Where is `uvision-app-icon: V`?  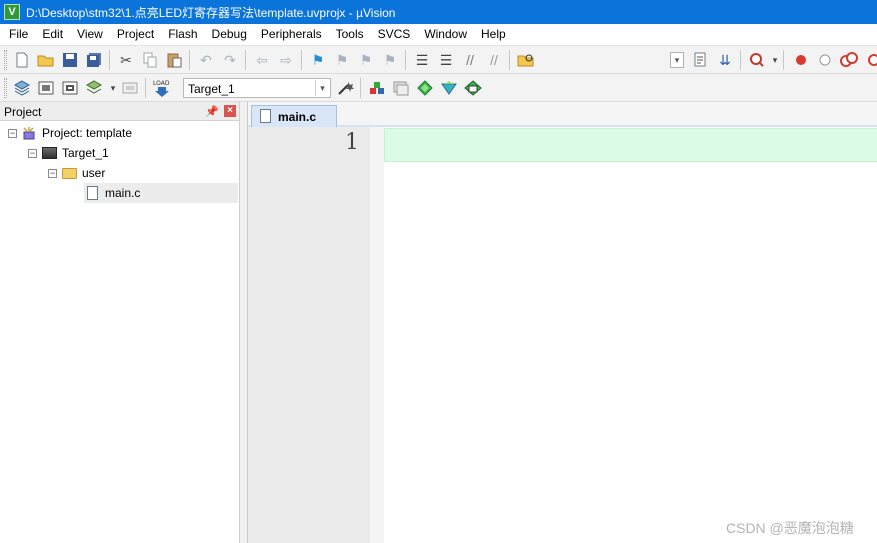 uvision-app-icon: V is located at coordinates (12, 12).